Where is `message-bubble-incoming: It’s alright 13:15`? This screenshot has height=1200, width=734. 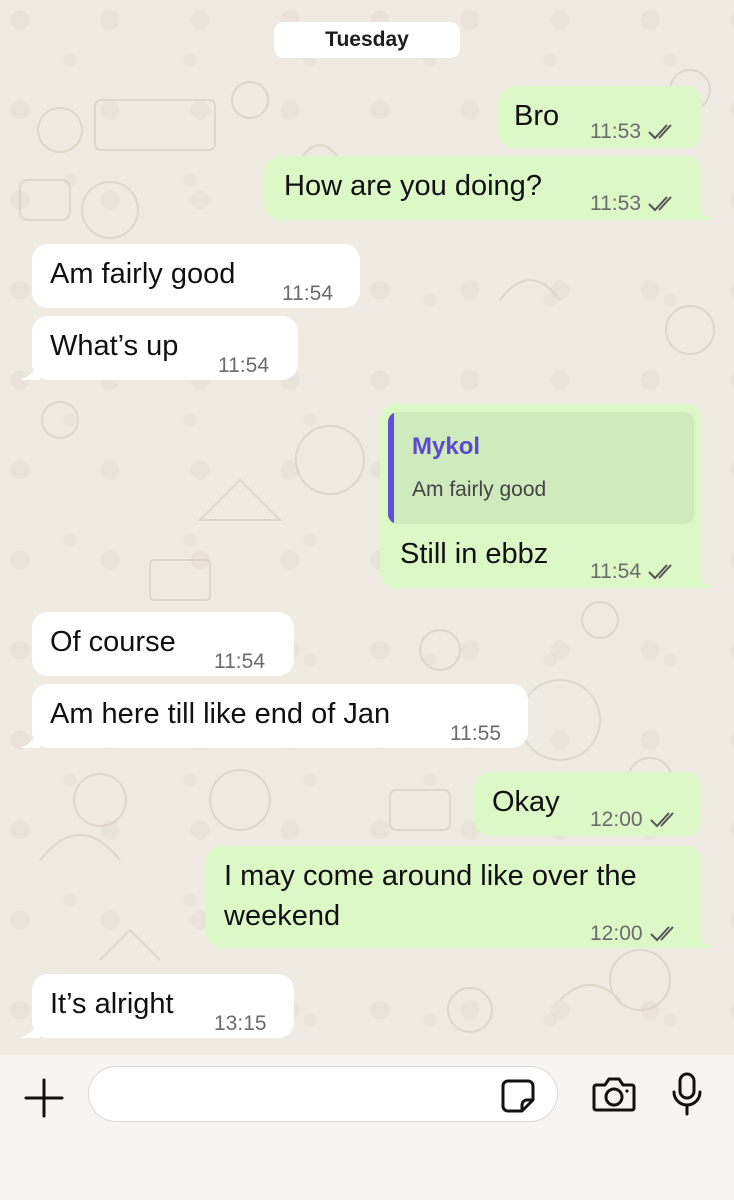 message-bubble-incoming: It’s alright 13:15 is located at coordinates (163, 1006).